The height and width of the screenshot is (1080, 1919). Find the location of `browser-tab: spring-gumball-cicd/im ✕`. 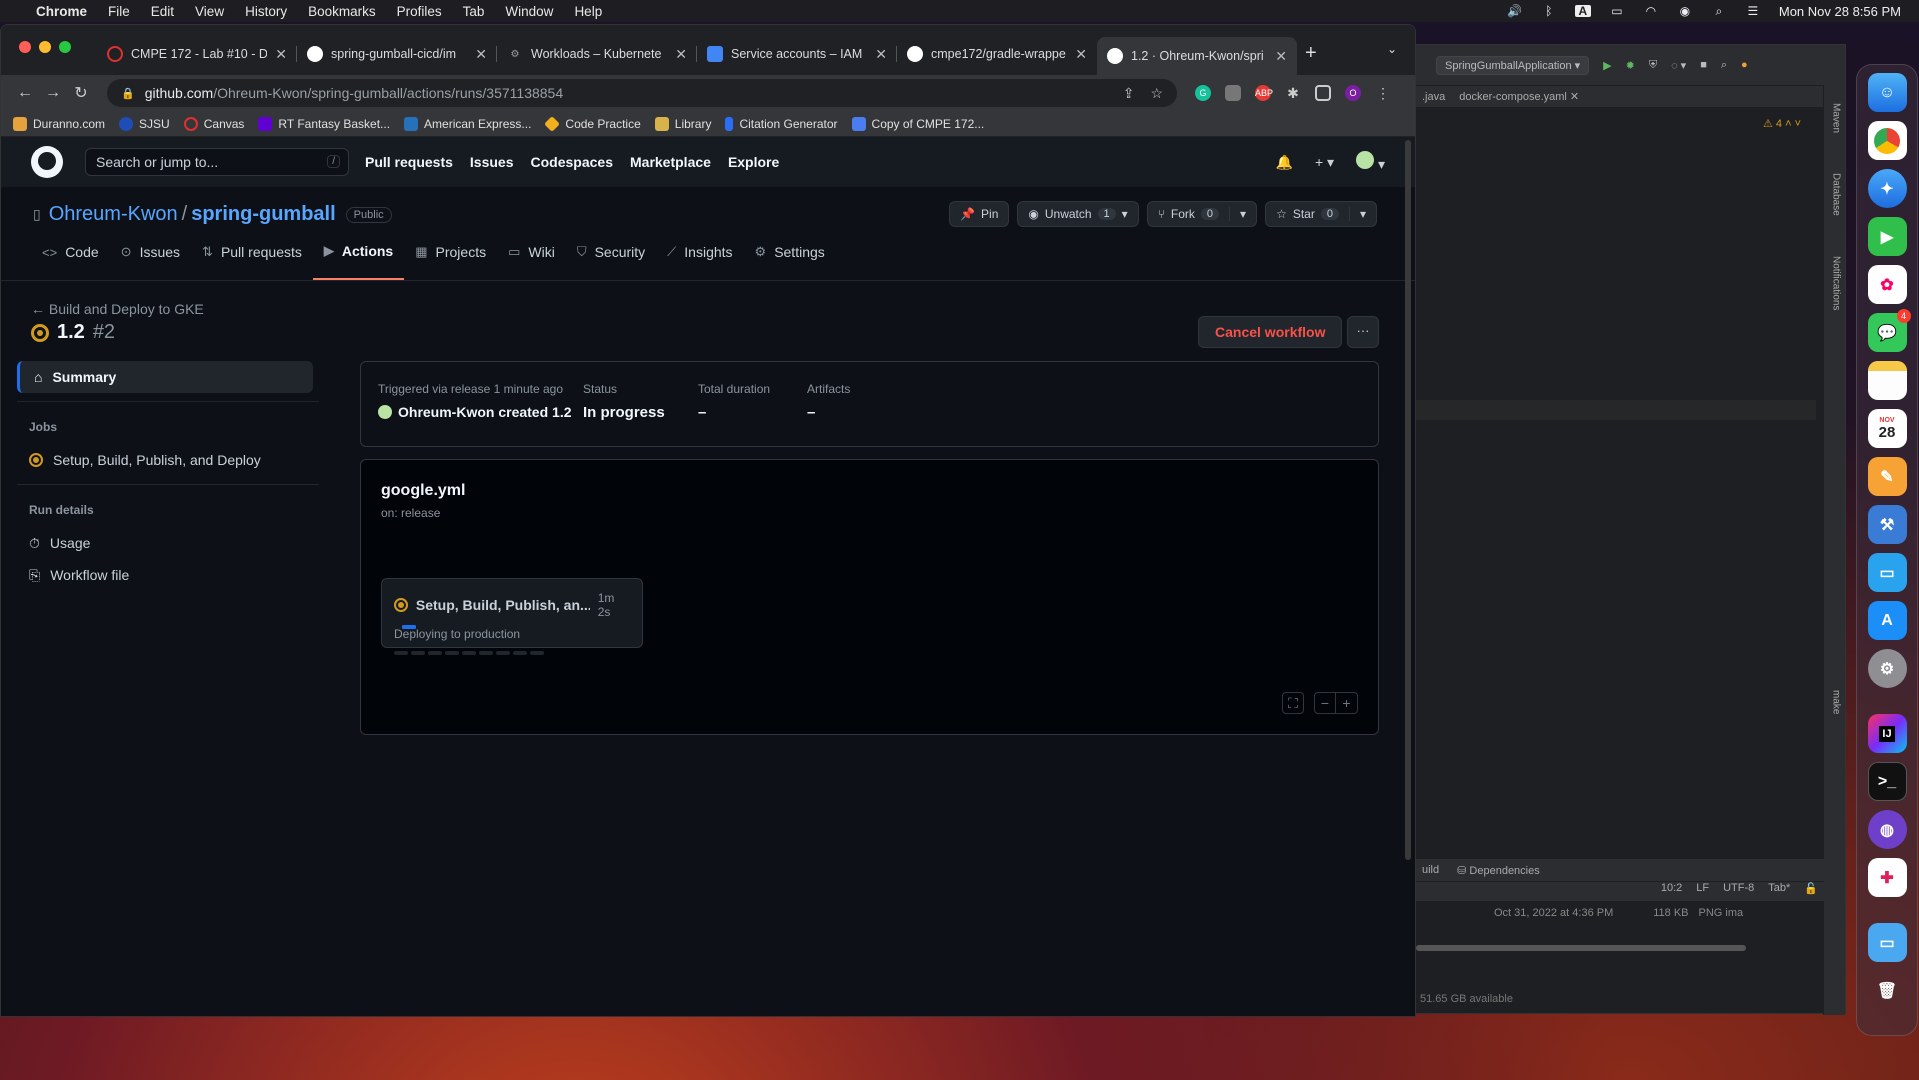

browser-tab: spring-gumball-cicd/im ✕ is located at coordinates (397, 54).